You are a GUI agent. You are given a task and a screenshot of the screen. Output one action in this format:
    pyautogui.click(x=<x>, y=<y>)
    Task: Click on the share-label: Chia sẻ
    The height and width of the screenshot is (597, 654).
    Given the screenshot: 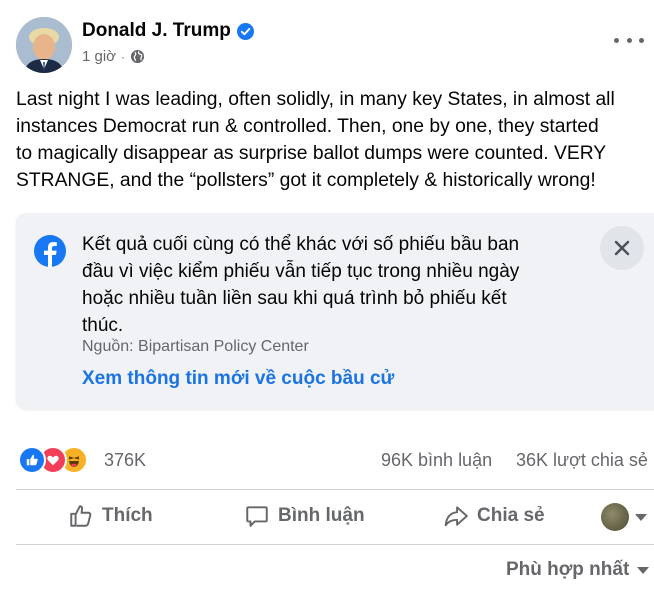 What is the action you would take?
    pyautogui.click(x=511, y=515)
    